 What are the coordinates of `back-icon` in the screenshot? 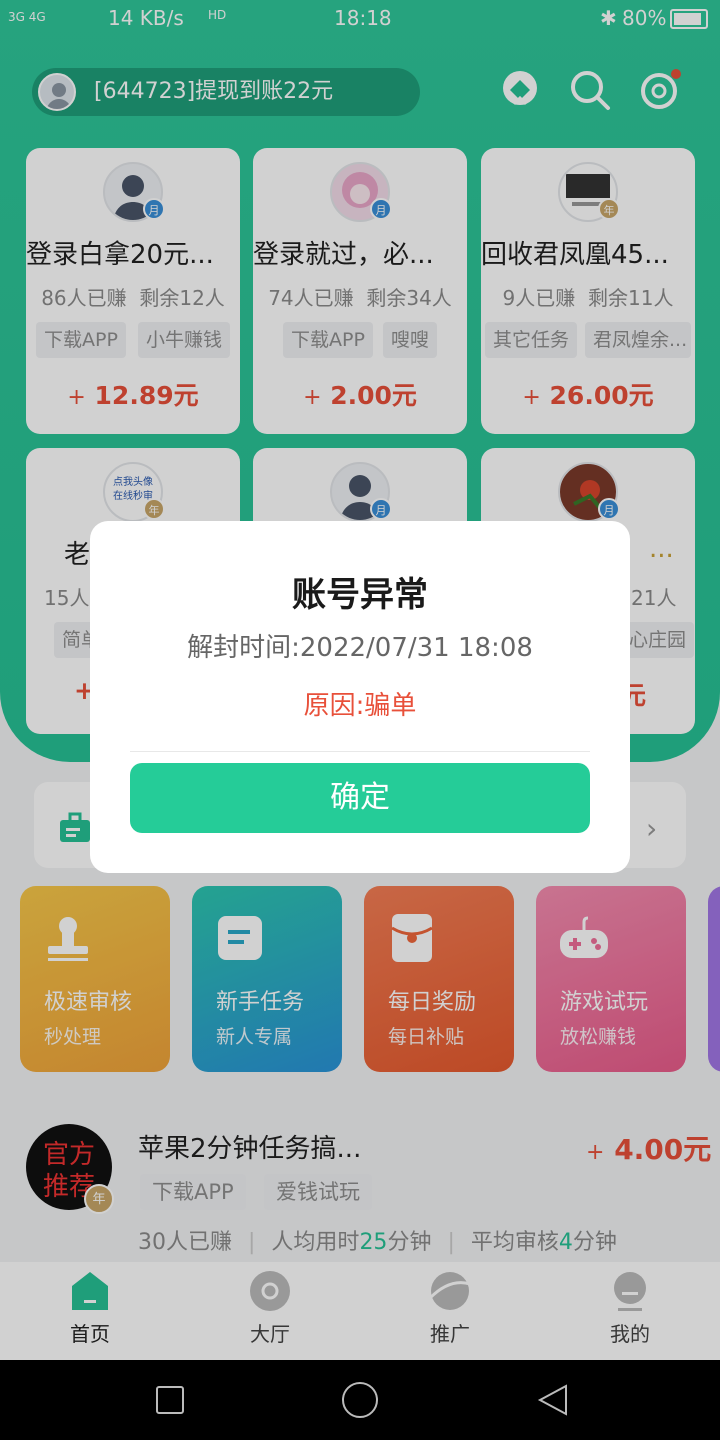 It's located at (554, 1400).